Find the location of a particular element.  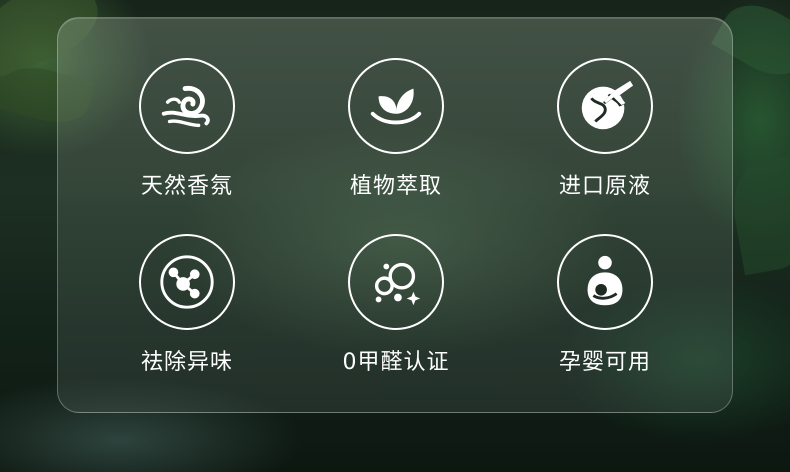

molecule-icon is located at coordinates (187, 282).